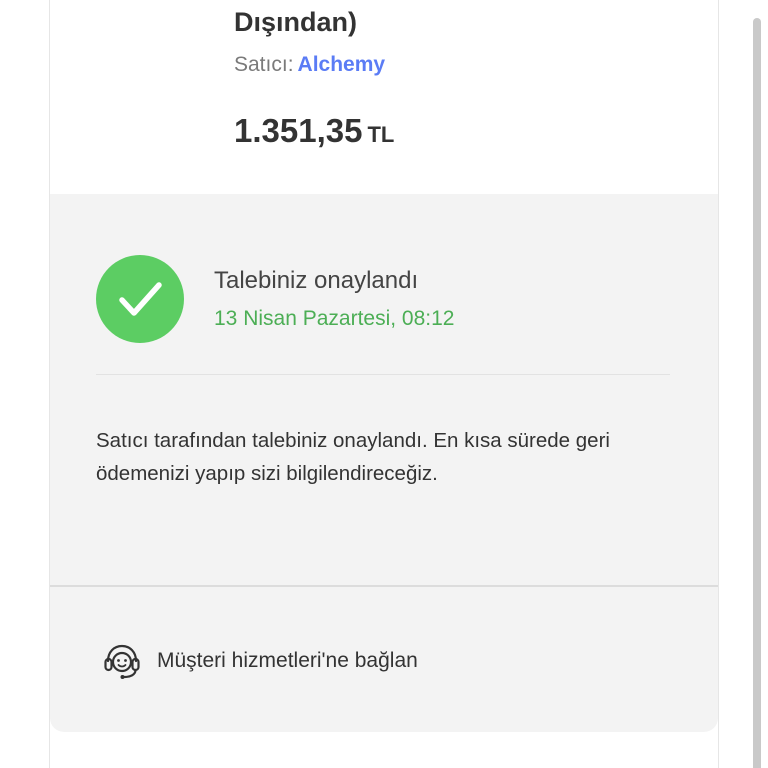 This screenshot has height=768, width=768. I want to click on customer-service-label: Müşteri hizmetleri'ne bağlan, so click(287, 660).